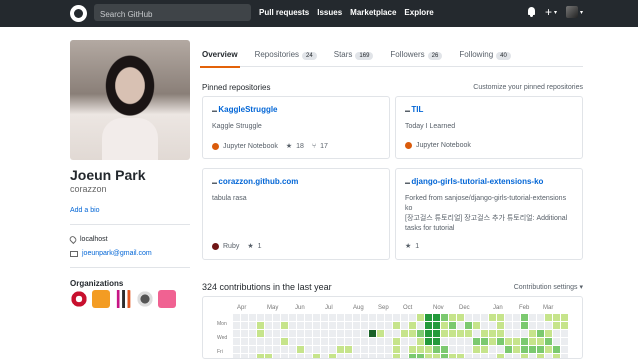 Image resolution: width=638 pixels, height=359 pixels. What do you see at coordinates (354, 53) in the screenshot?
I see `tab-stars: Stars 169` at bounding box center [354, 53].